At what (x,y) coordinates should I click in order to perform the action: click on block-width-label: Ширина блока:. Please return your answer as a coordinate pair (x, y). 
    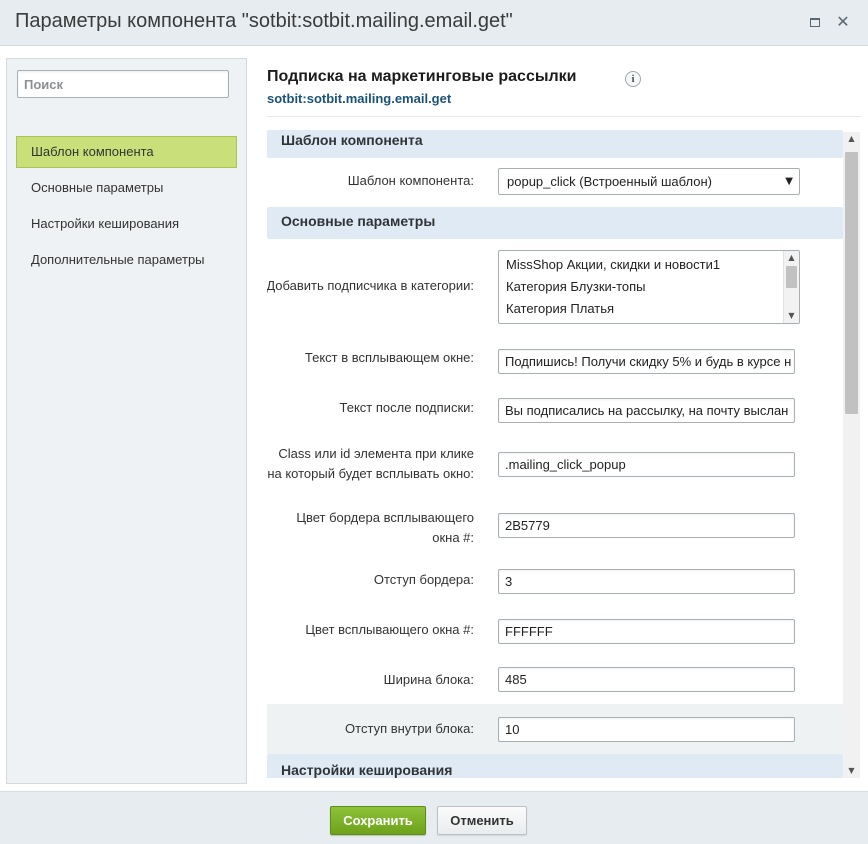
    Looking at the image, I should click on (428, 679).